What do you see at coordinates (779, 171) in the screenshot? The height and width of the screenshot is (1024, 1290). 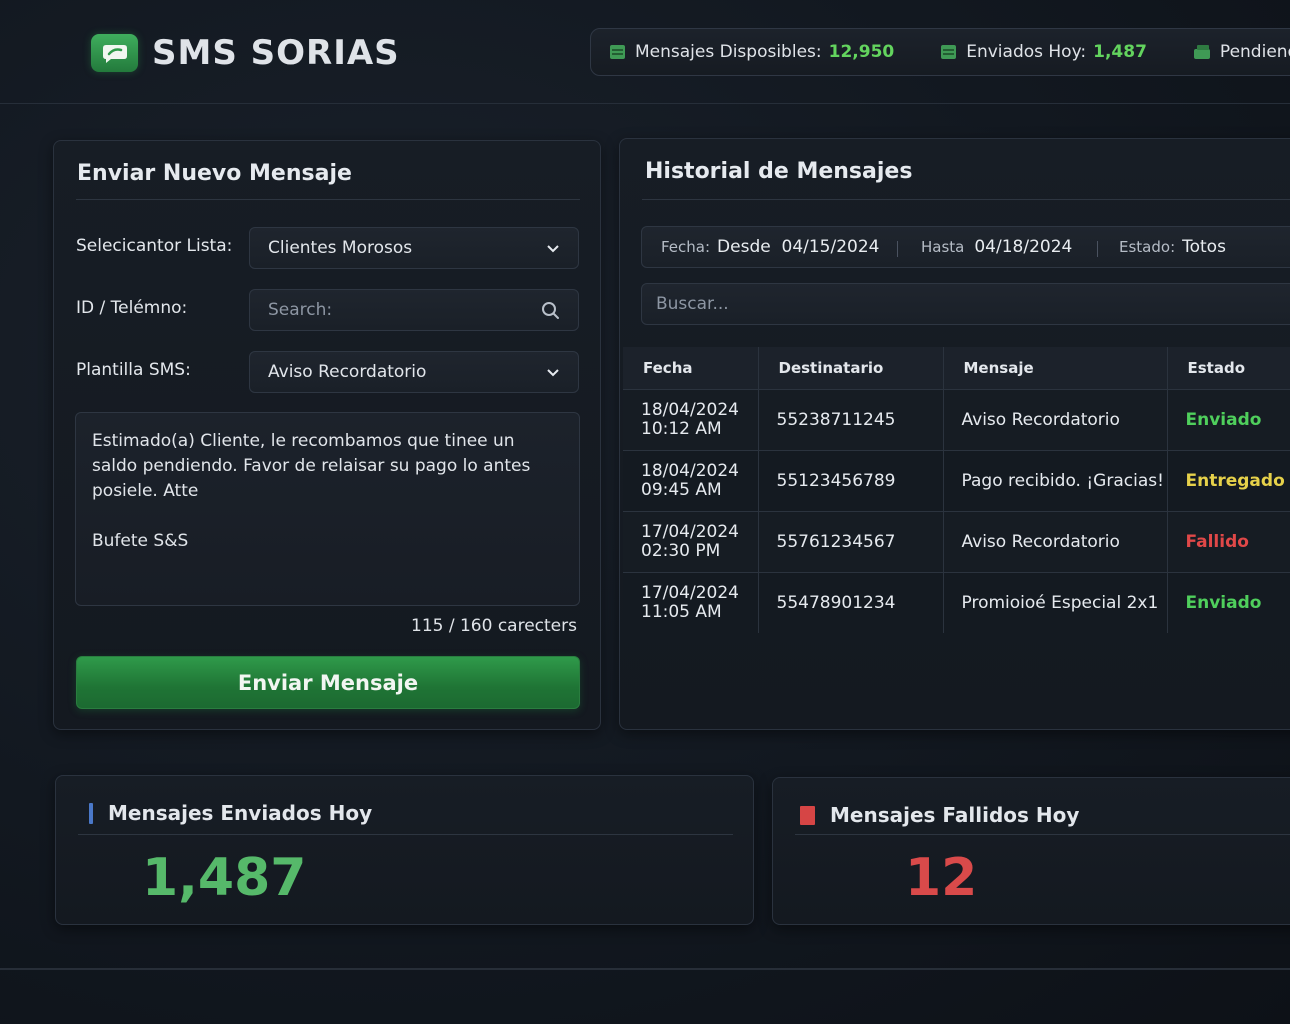 I see `history-panel-title: Historial de Mensajes` at bounding box center [779, 171].